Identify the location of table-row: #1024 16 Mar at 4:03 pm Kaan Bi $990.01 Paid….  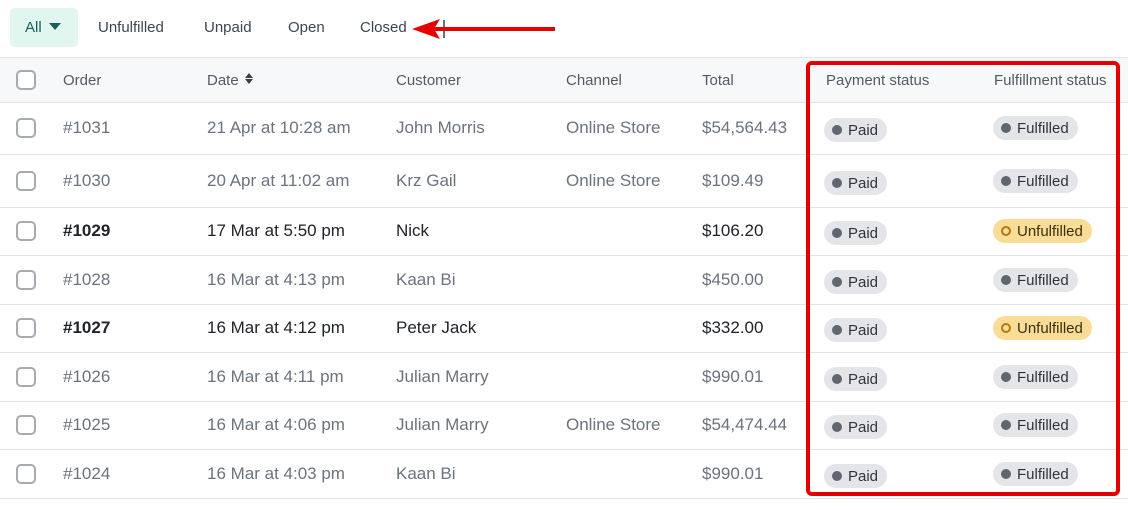
(564, 474).